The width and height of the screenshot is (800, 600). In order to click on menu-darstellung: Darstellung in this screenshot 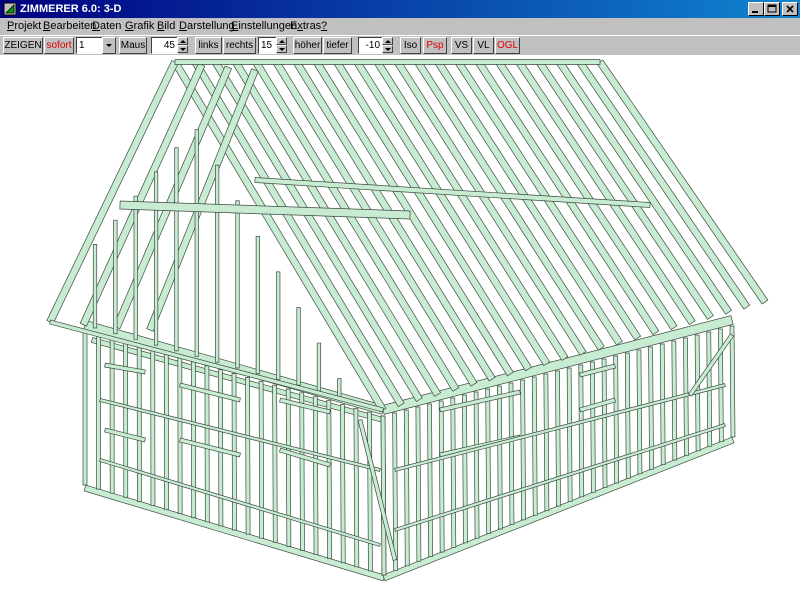, I will do `click(207, 26)`.